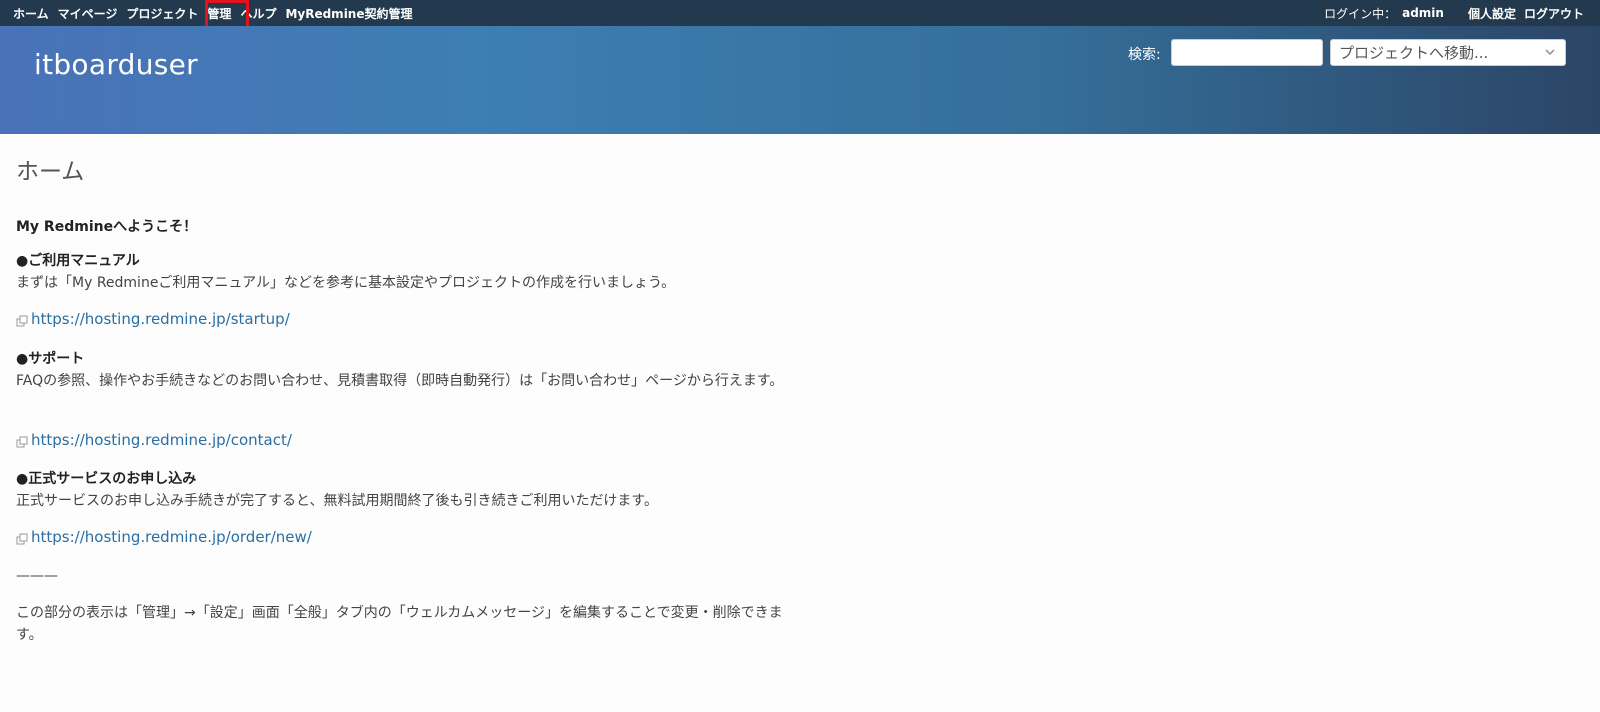 The height and width of the screenshot is (712, 1600). I want to click on search-label: 検索:, so click(1144, 55).